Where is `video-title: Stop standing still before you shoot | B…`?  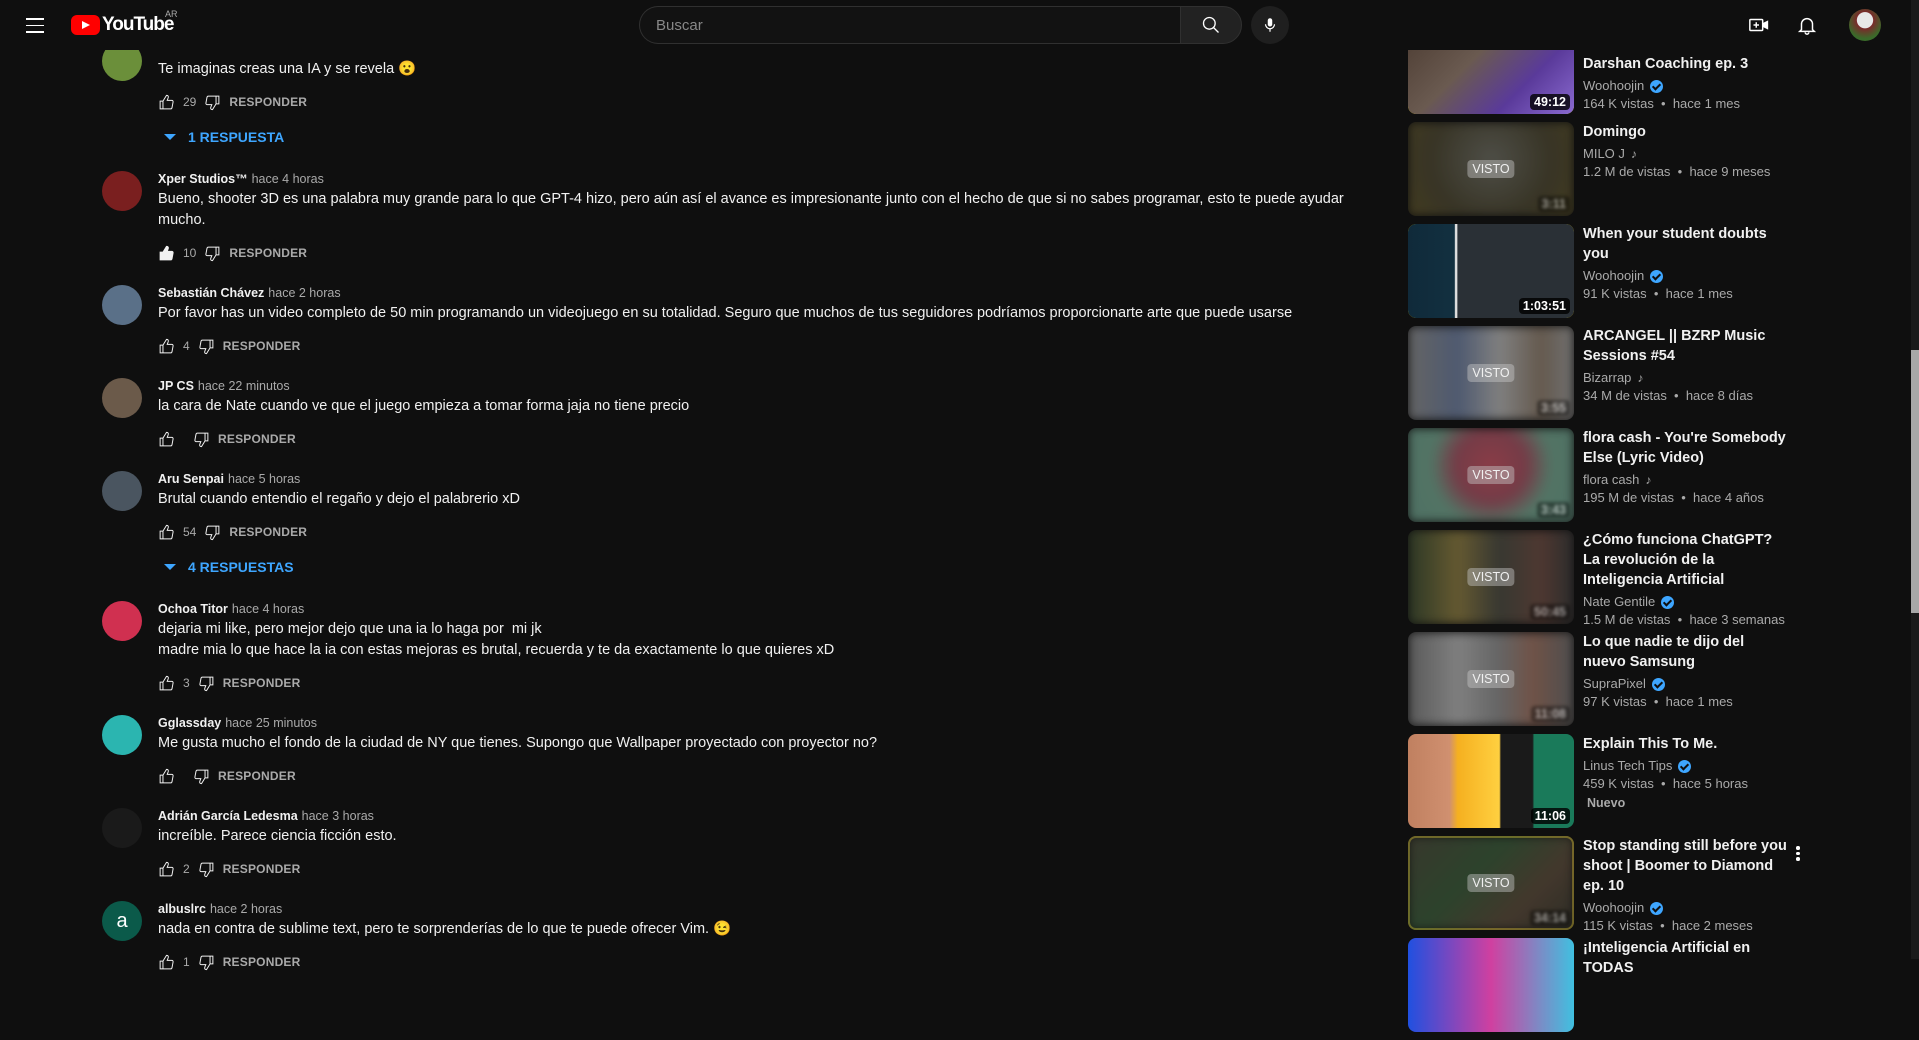
video-title: Stop standing still before you shoot | B… is located at coordinates (1686, 866).